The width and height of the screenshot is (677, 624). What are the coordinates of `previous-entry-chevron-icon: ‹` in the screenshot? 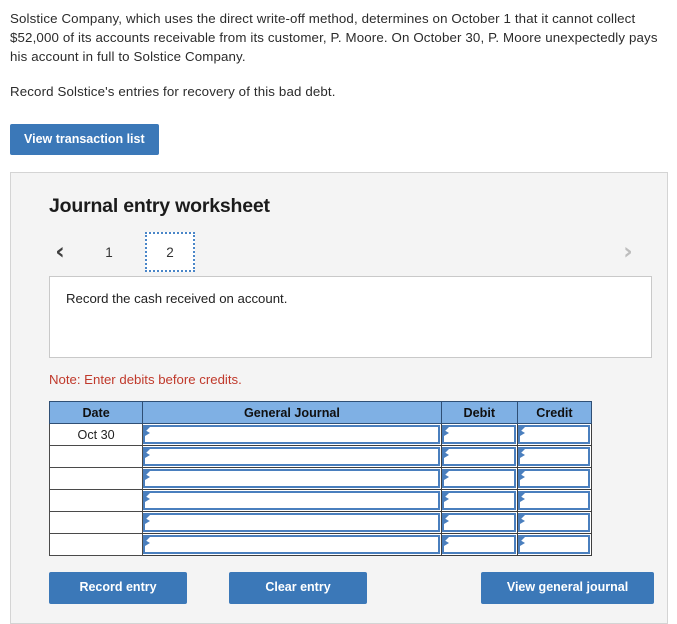 It's located at (60, 252).